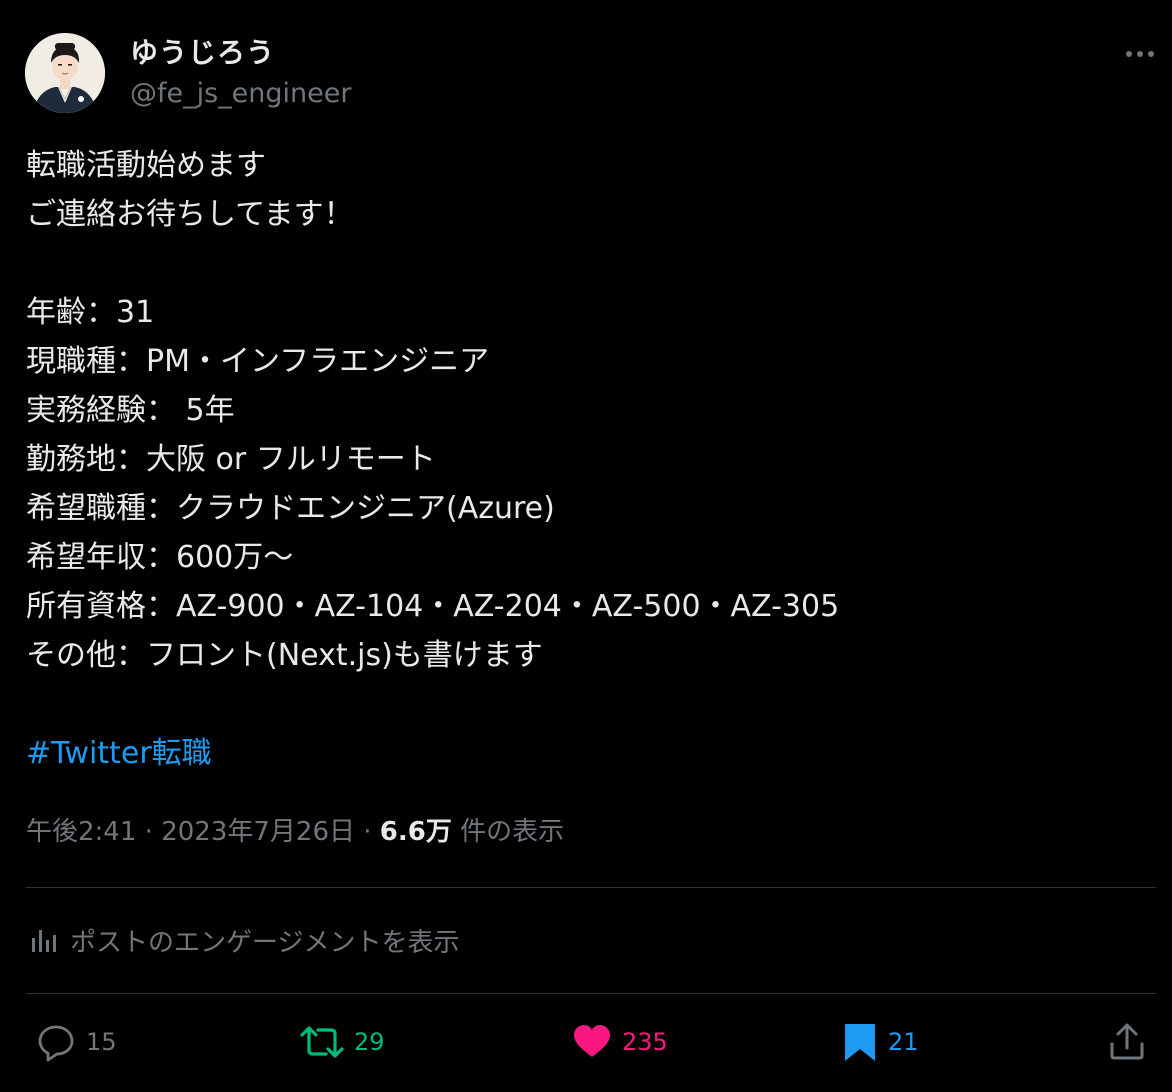  What do you see at coordinates (265, 942) in the screenshot?
I see `view-engagement-label: ポストのエンゲージメントを表示` at bounding box center [265, 942].